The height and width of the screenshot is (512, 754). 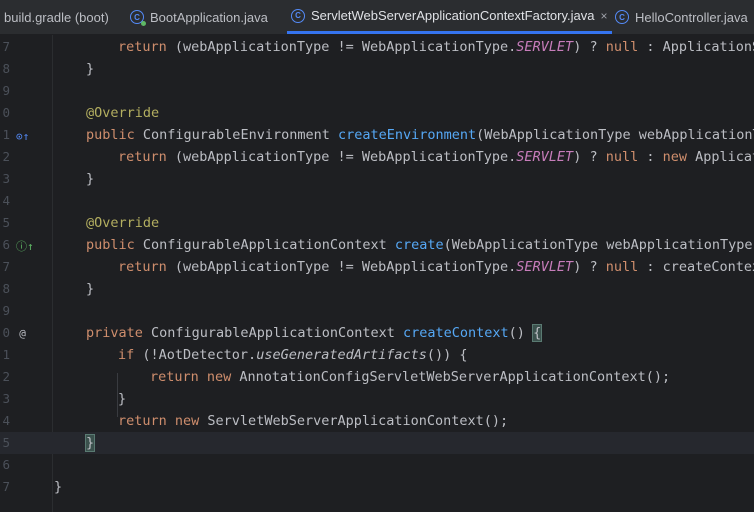 I want to click on implements-icon: ⓘ↑, so click(x=25, y=246).